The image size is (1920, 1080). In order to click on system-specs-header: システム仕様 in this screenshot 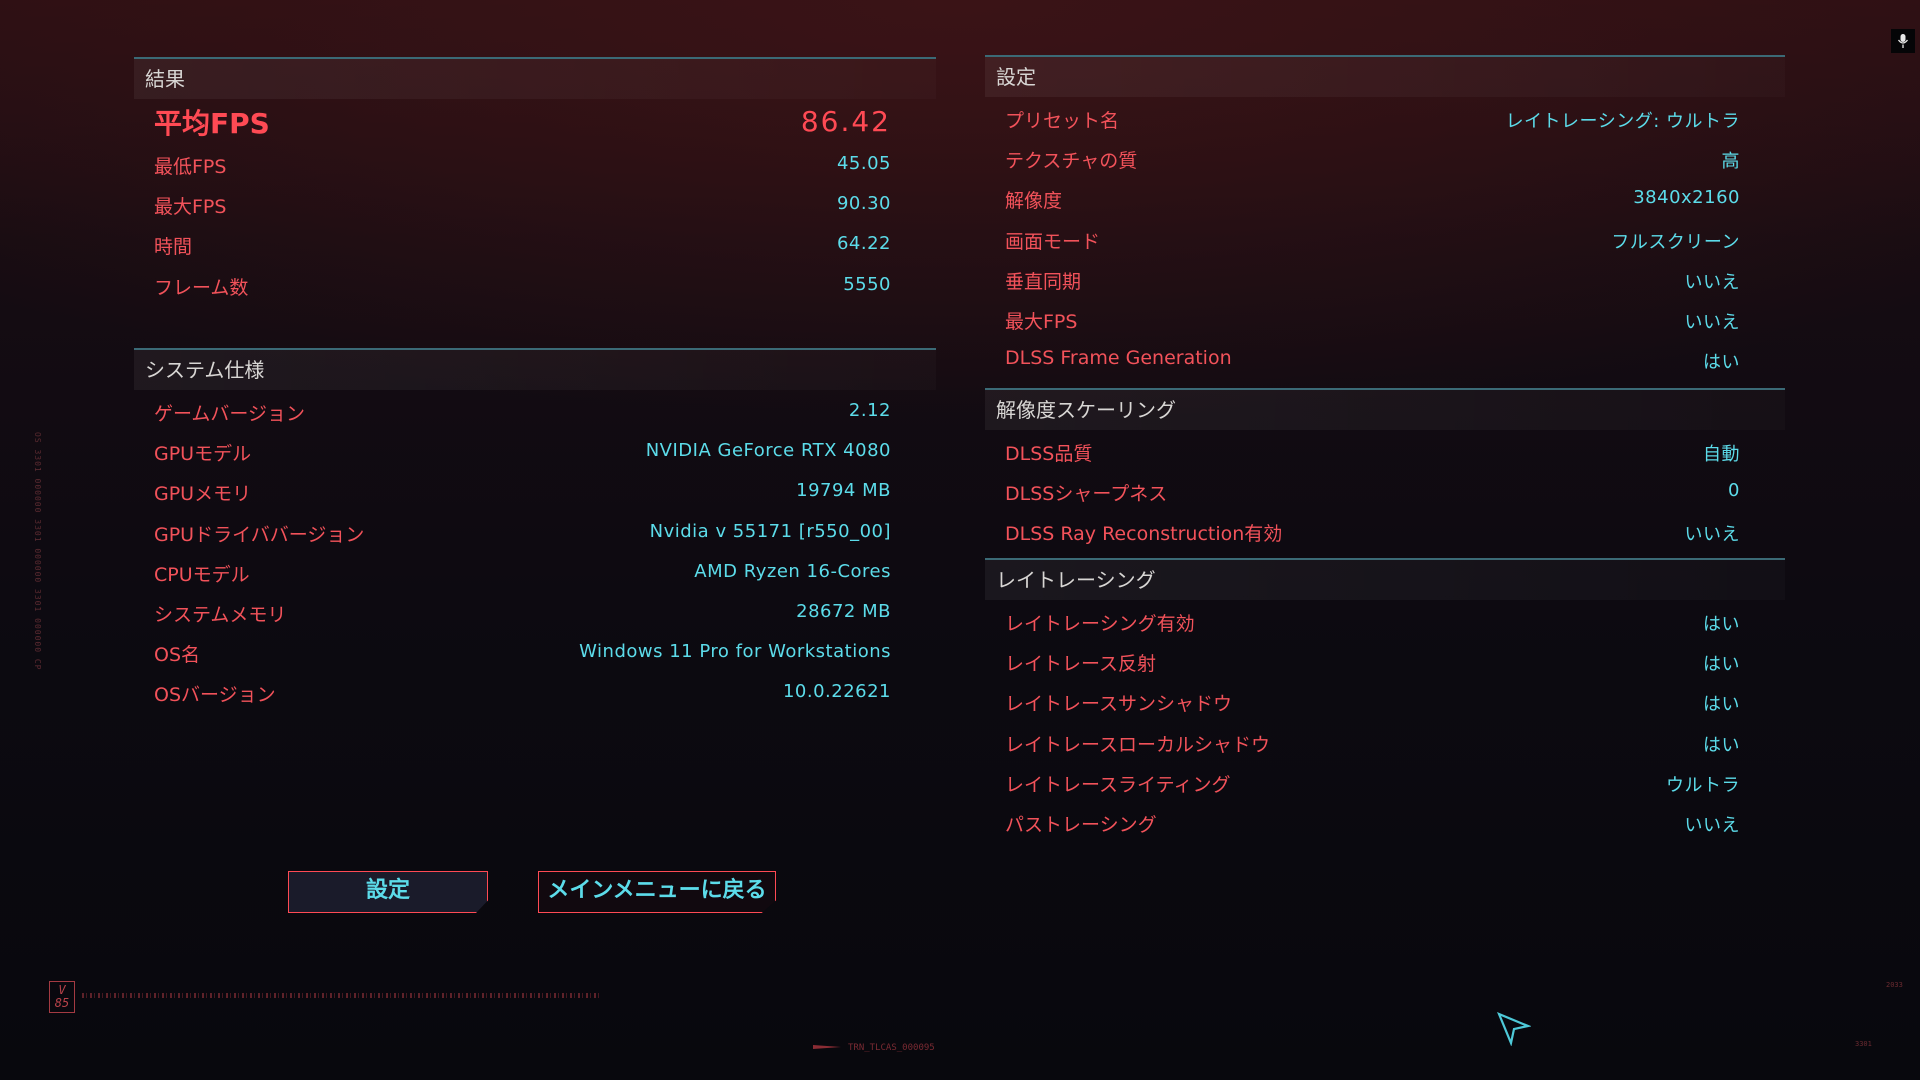, I will do `click(535, 369)`.